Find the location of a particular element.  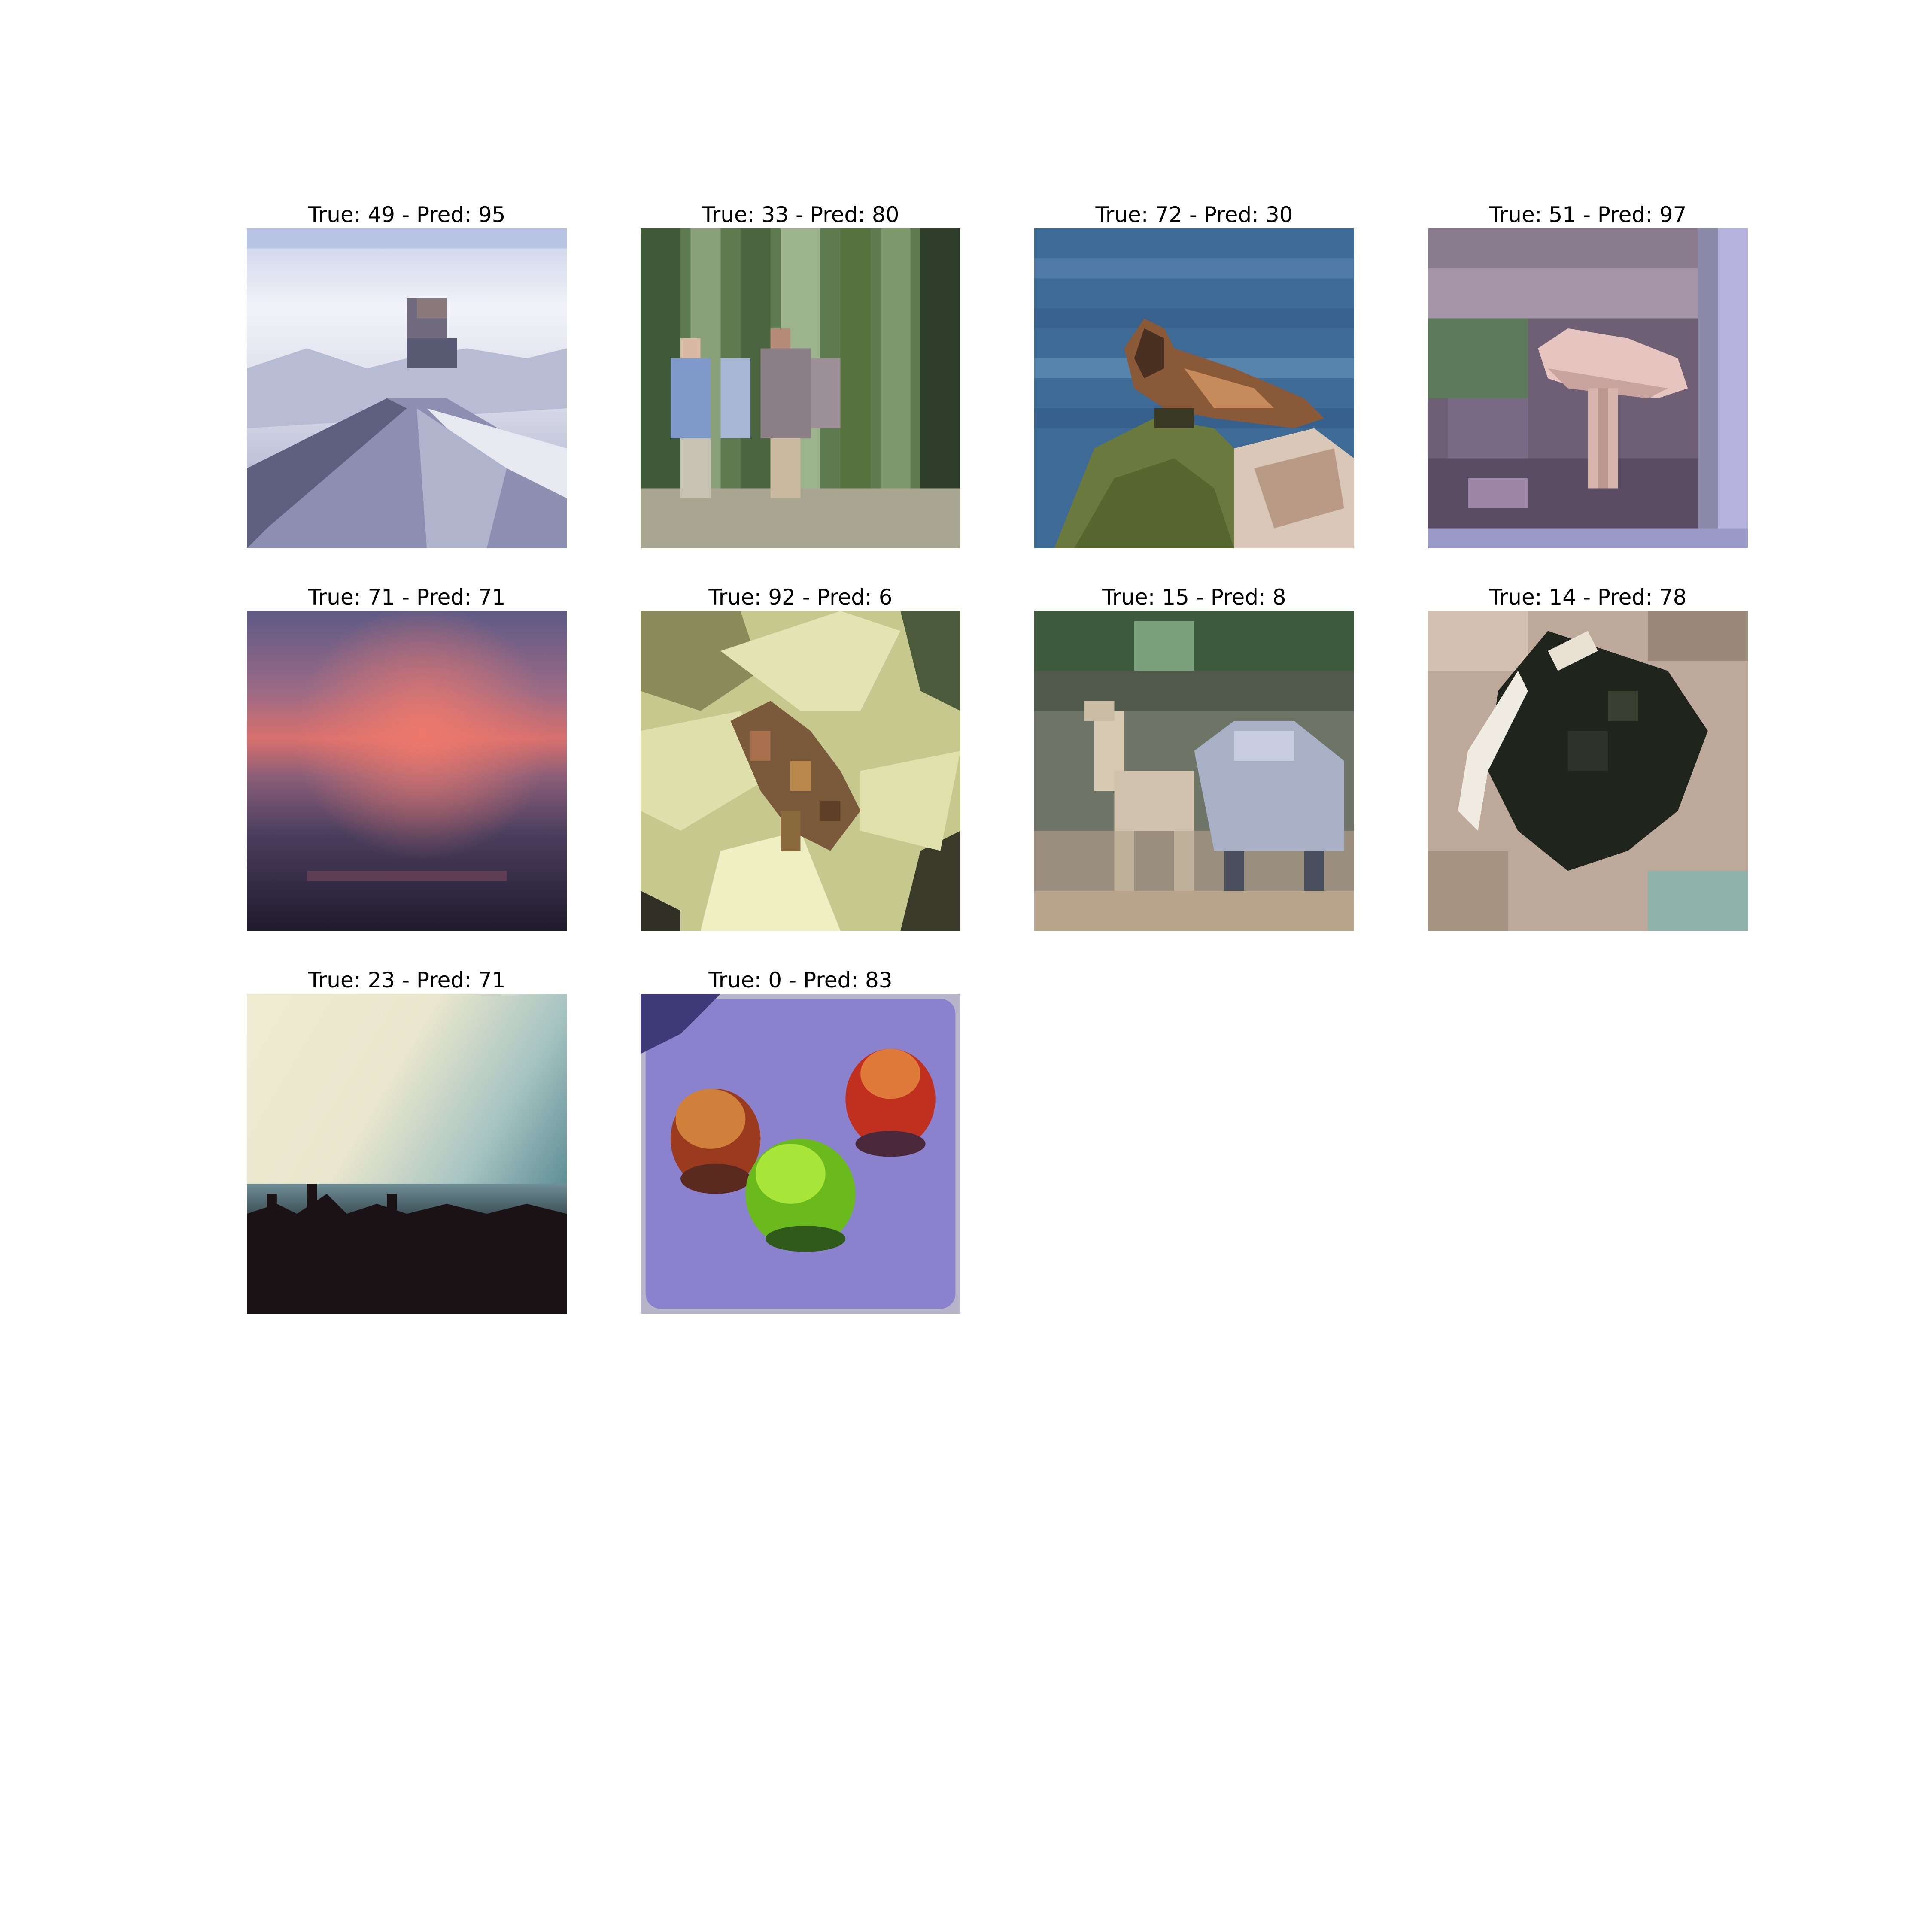

panel-title: True: 51 - Pred: 97 is located at coordinates (1588, 214).